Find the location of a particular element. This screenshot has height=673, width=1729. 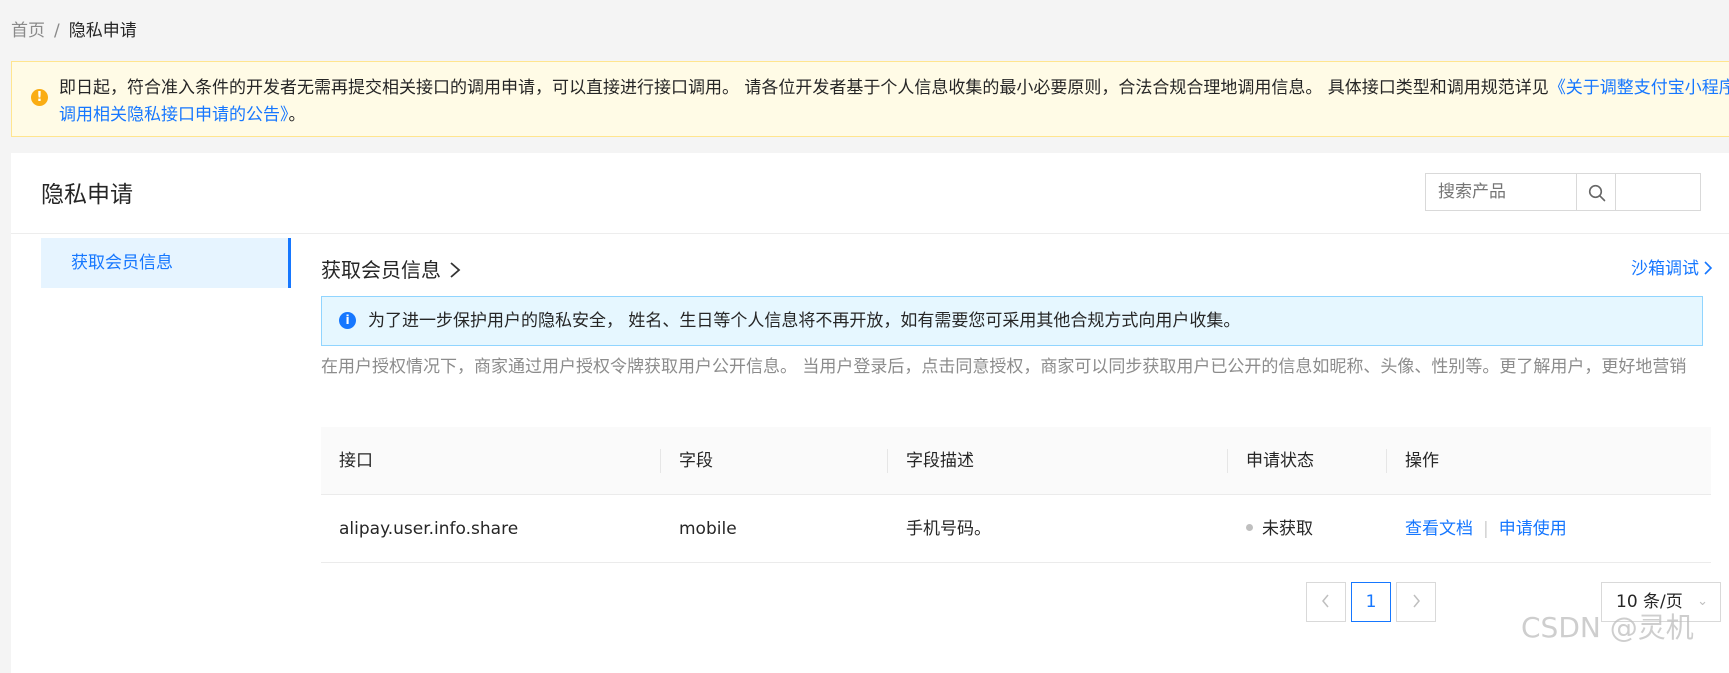

info-icon: i is located at coordinates (347, 320).